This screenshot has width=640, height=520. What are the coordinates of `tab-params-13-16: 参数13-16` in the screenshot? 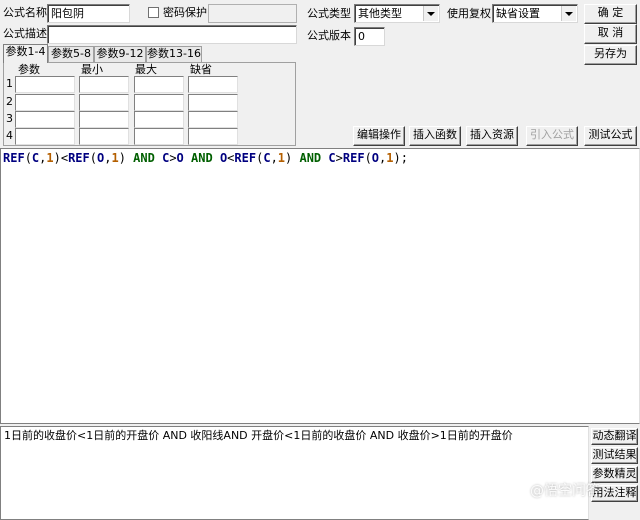 It's located at (174, 54).